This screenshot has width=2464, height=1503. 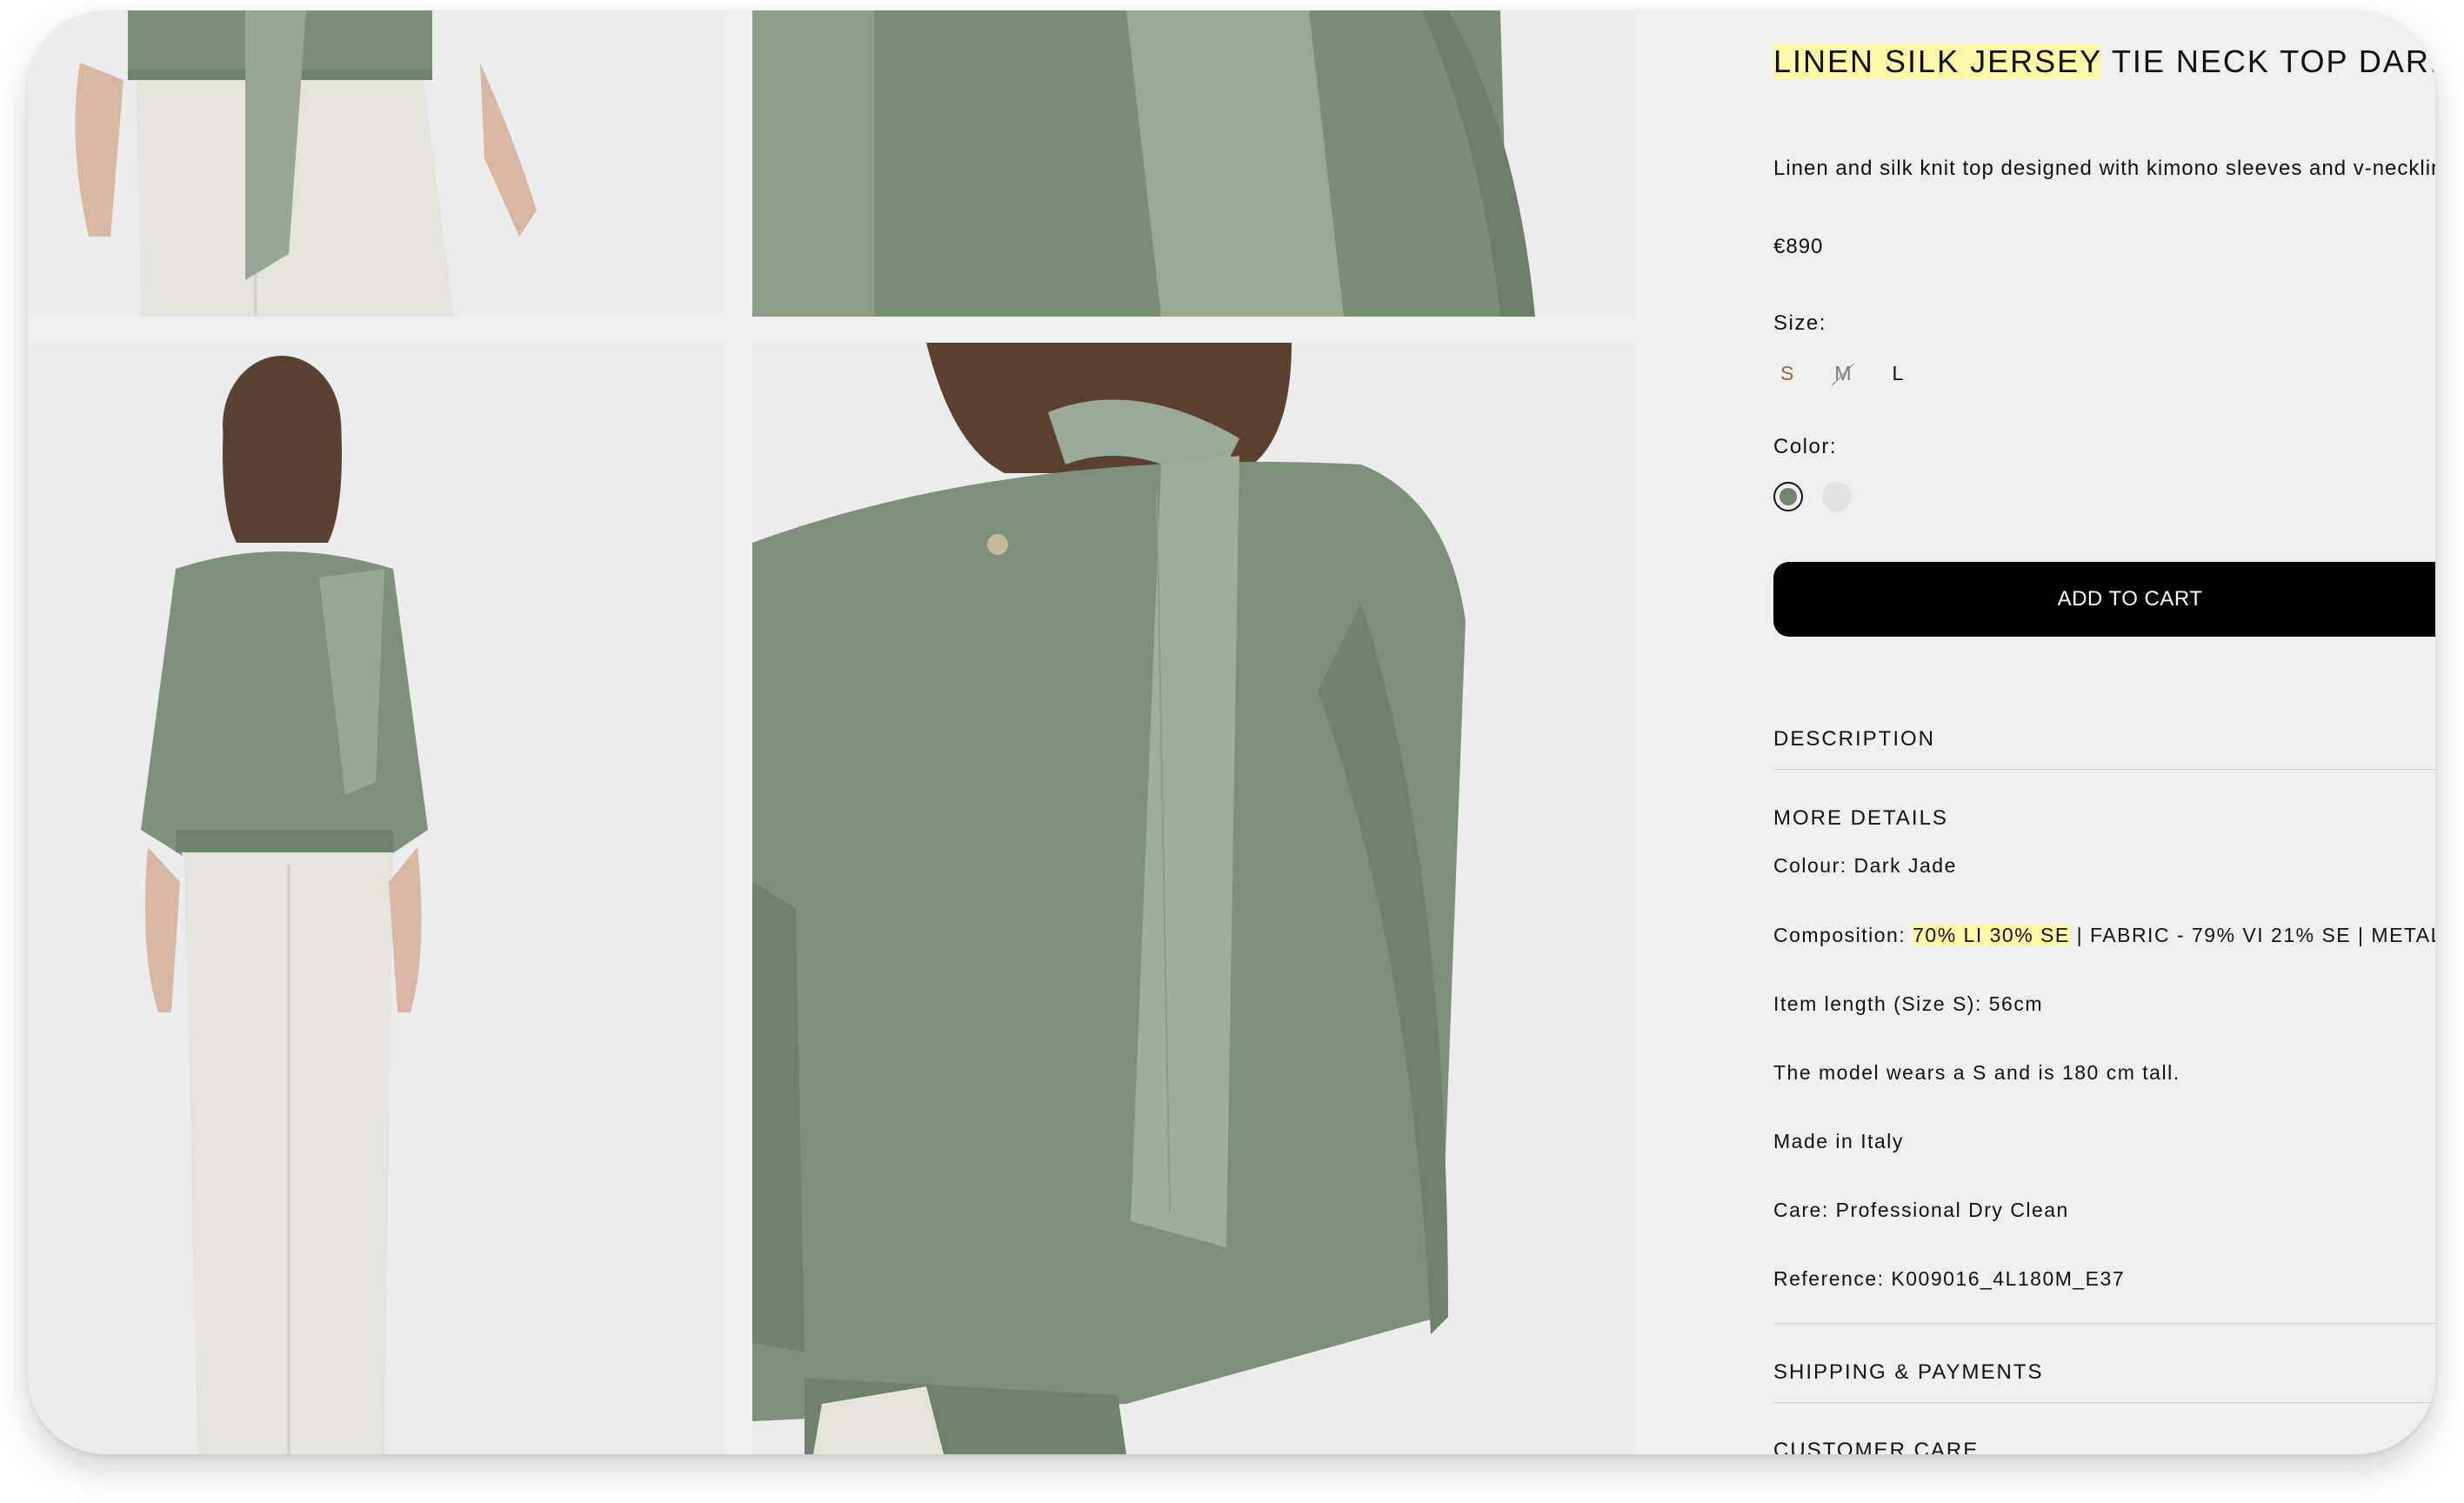 I want to click on detail-item-length: Item length (Size S): 56cm, so click(x=1908, y=1003).